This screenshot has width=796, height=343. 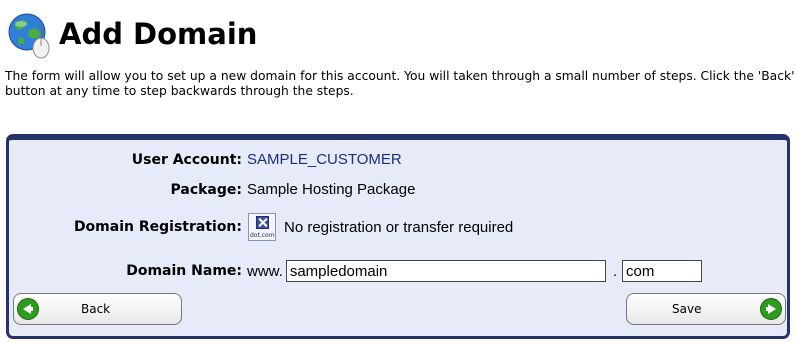 I want to click on save-button: Save, so click(x=706, y=309).